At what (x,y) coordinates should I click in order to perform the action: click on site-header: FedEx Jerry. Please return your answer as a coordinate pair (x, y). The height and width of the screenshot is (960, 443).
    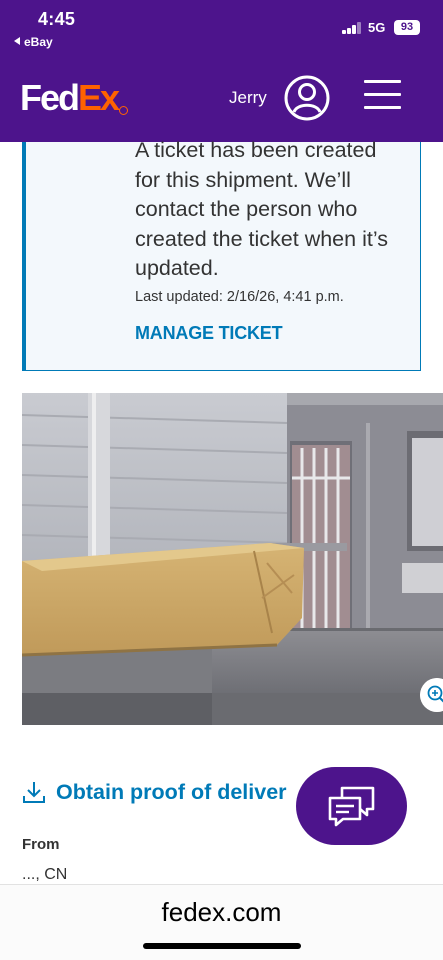
    Looking at the image, I should click on (221, 99).